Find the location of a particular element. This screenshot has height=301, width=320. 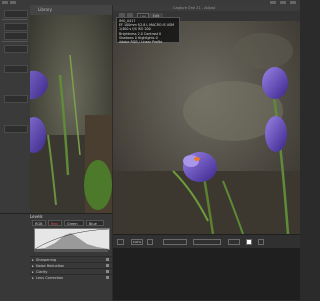

levels-histogram is located at coordinates (72, 239).